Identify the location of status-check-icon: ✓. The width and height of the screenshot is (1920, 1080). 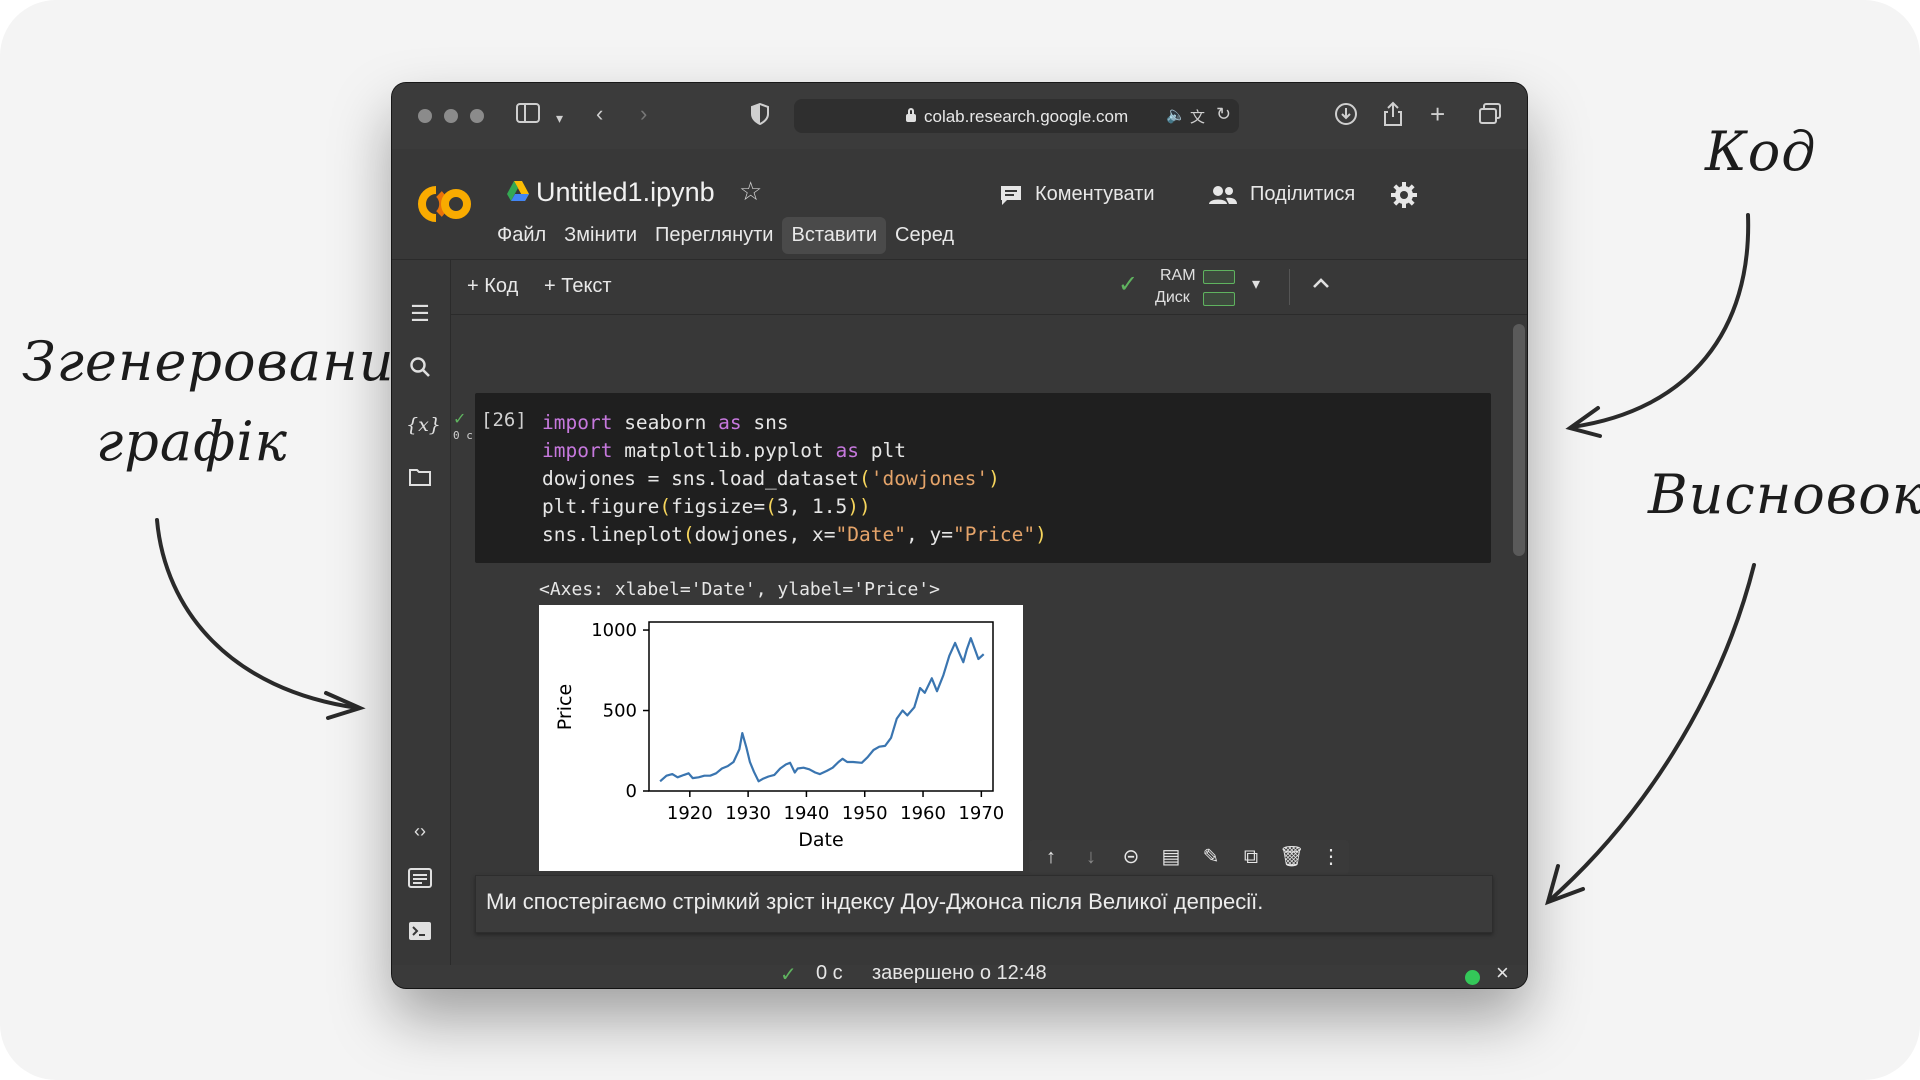
(788, 975).